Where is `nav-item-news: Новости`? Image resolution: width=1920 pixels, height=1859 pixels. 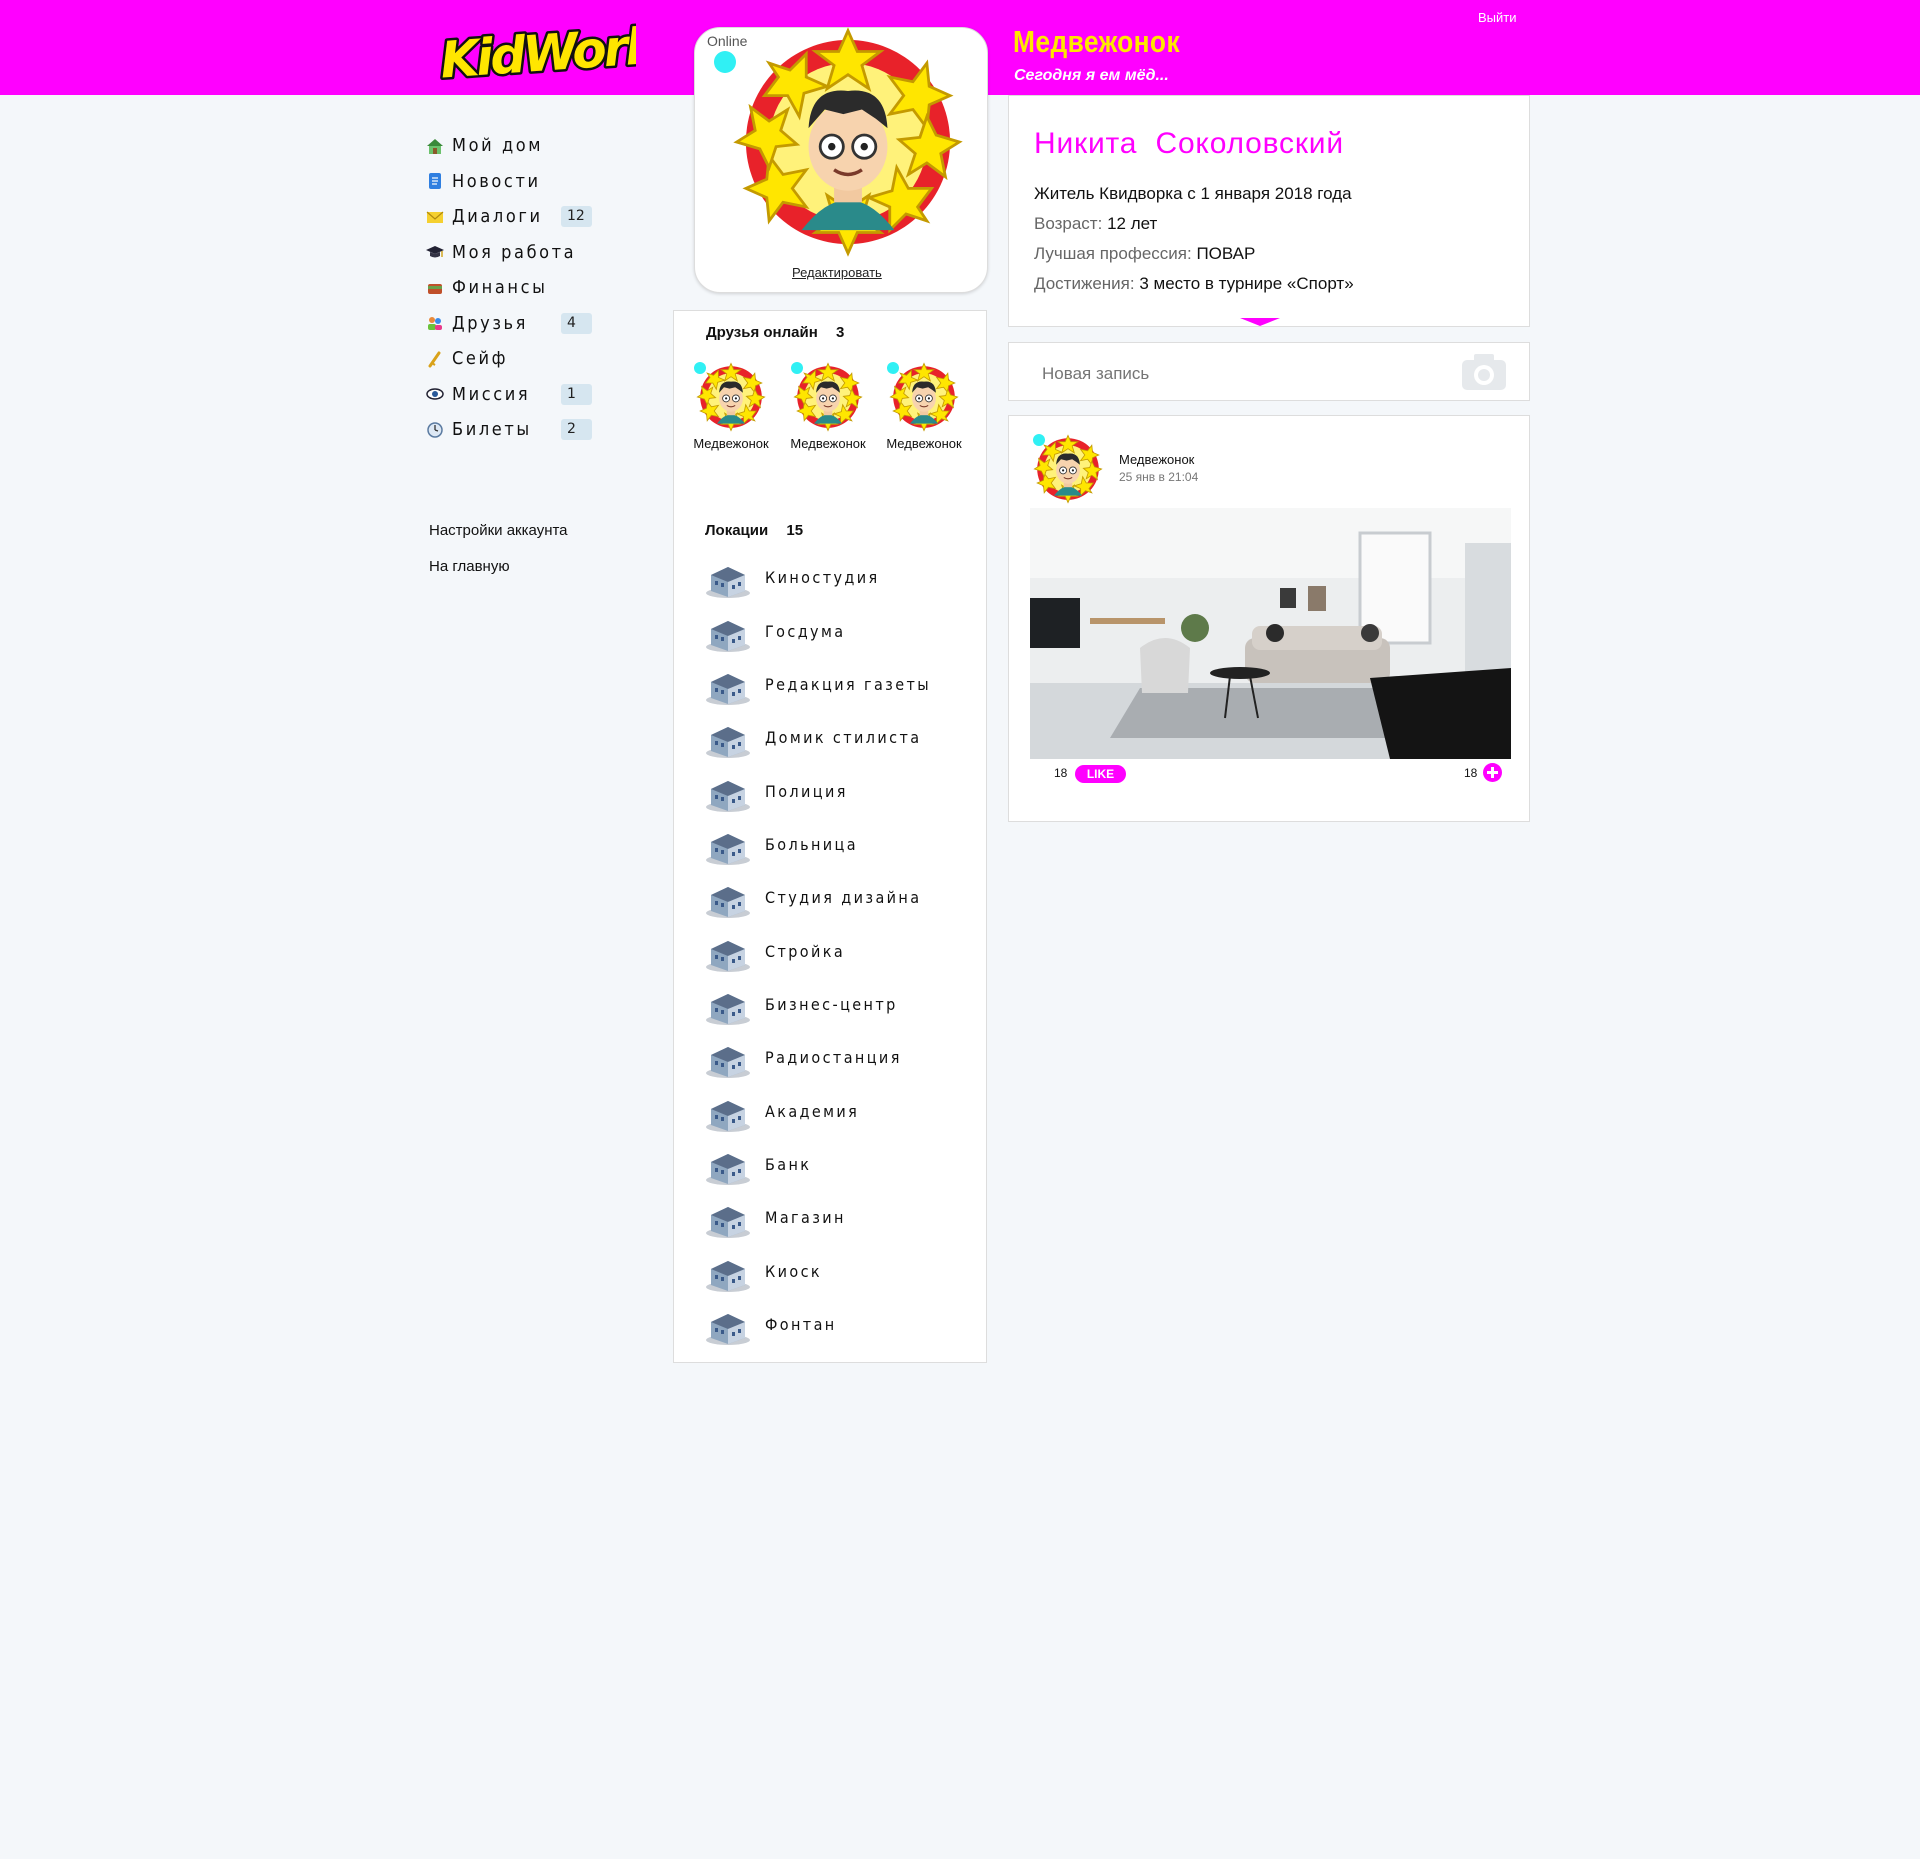 nav-item-news: Новости is located at coordinates (510, 182).